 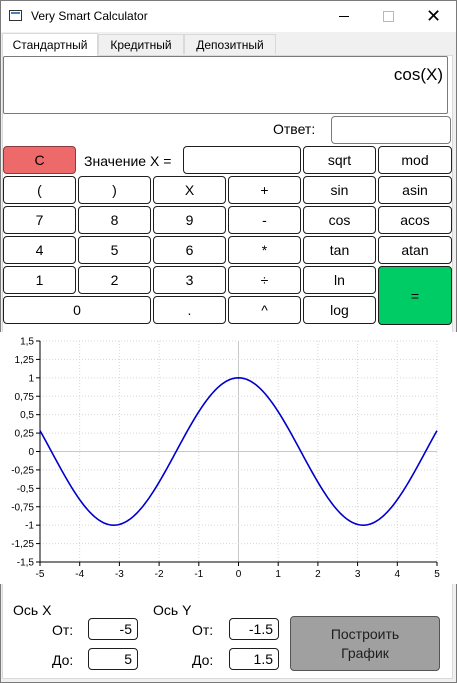 I want to click on answer-field, so click(x=391, y=130).